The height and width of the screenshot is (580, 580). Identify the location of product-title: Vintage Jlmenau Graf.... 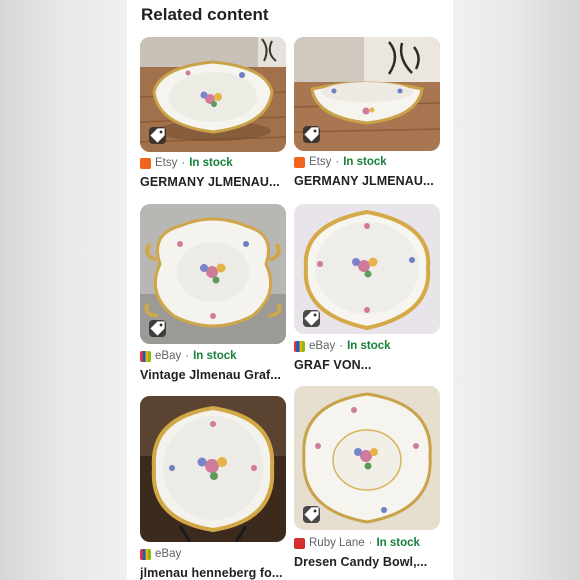
(215, 375).